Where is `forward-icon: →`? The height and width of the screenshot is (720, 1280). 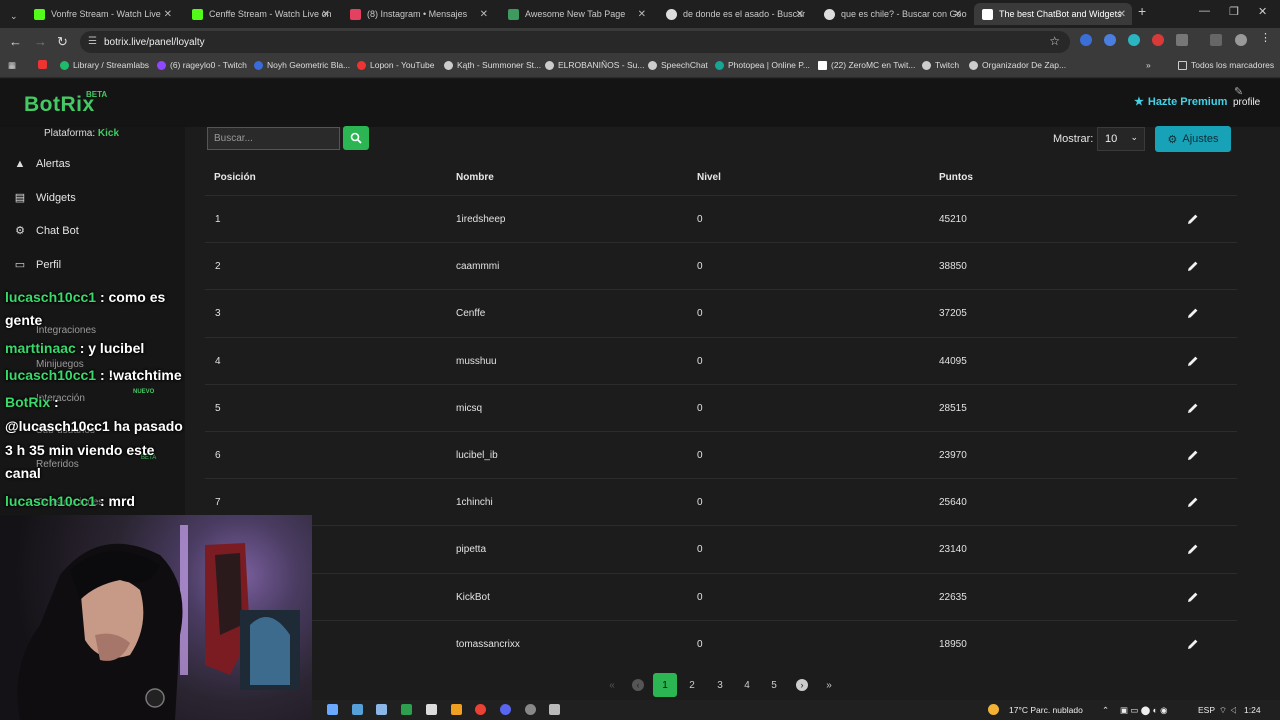
forward-icon: → is located at coordinates (40, 41).